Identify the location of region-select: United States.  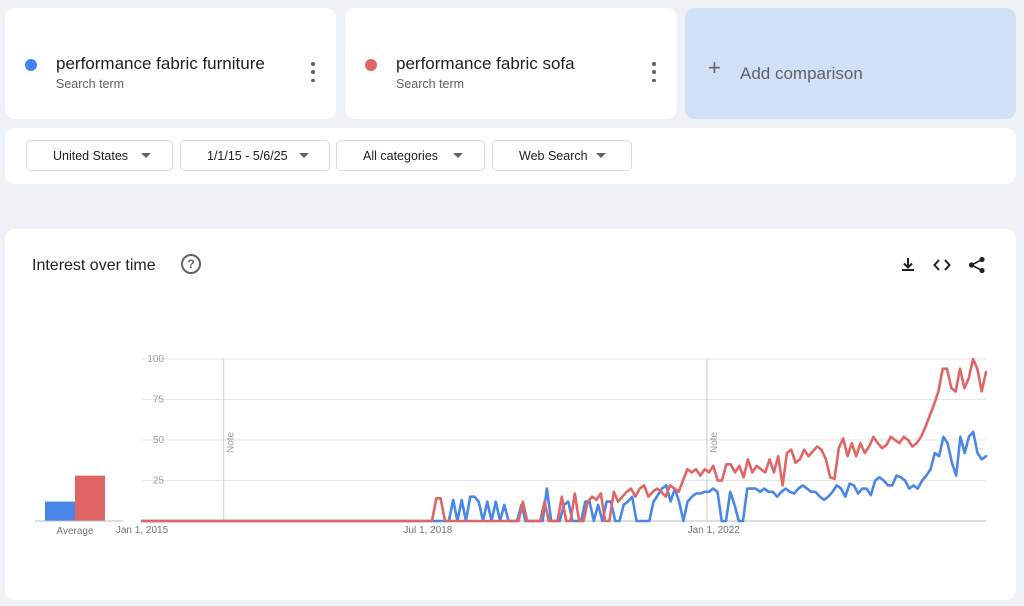
(99, 155).